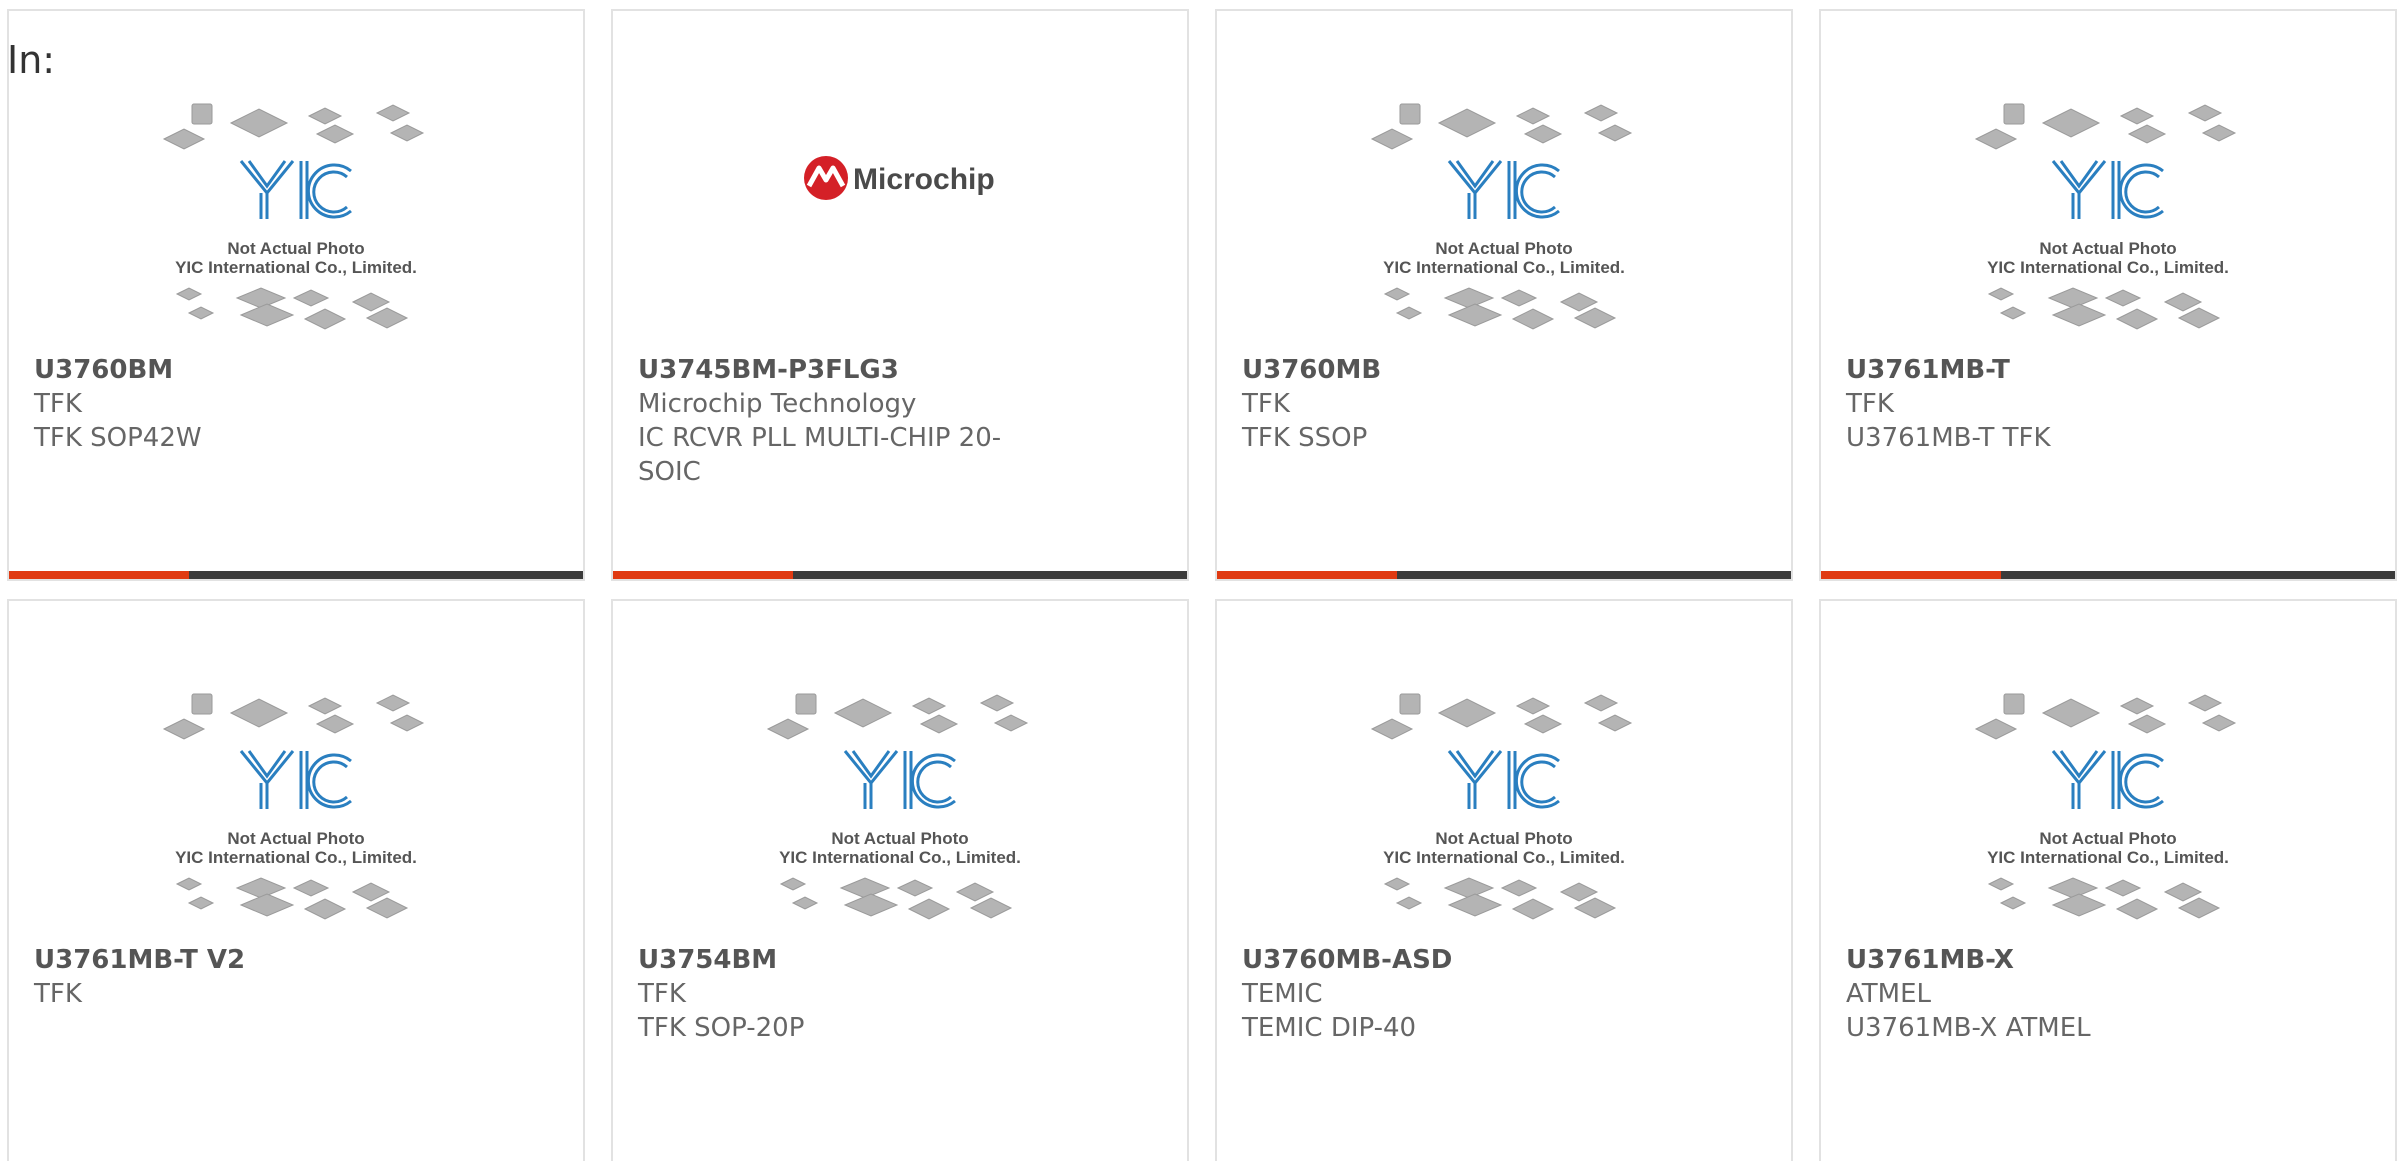 Image resolution: width=2400 pixels, height=1161 pixels. I want to click on product-info: U3760MB-ASD TEMIC TEMIC DIP-40, so click(1442, 994).